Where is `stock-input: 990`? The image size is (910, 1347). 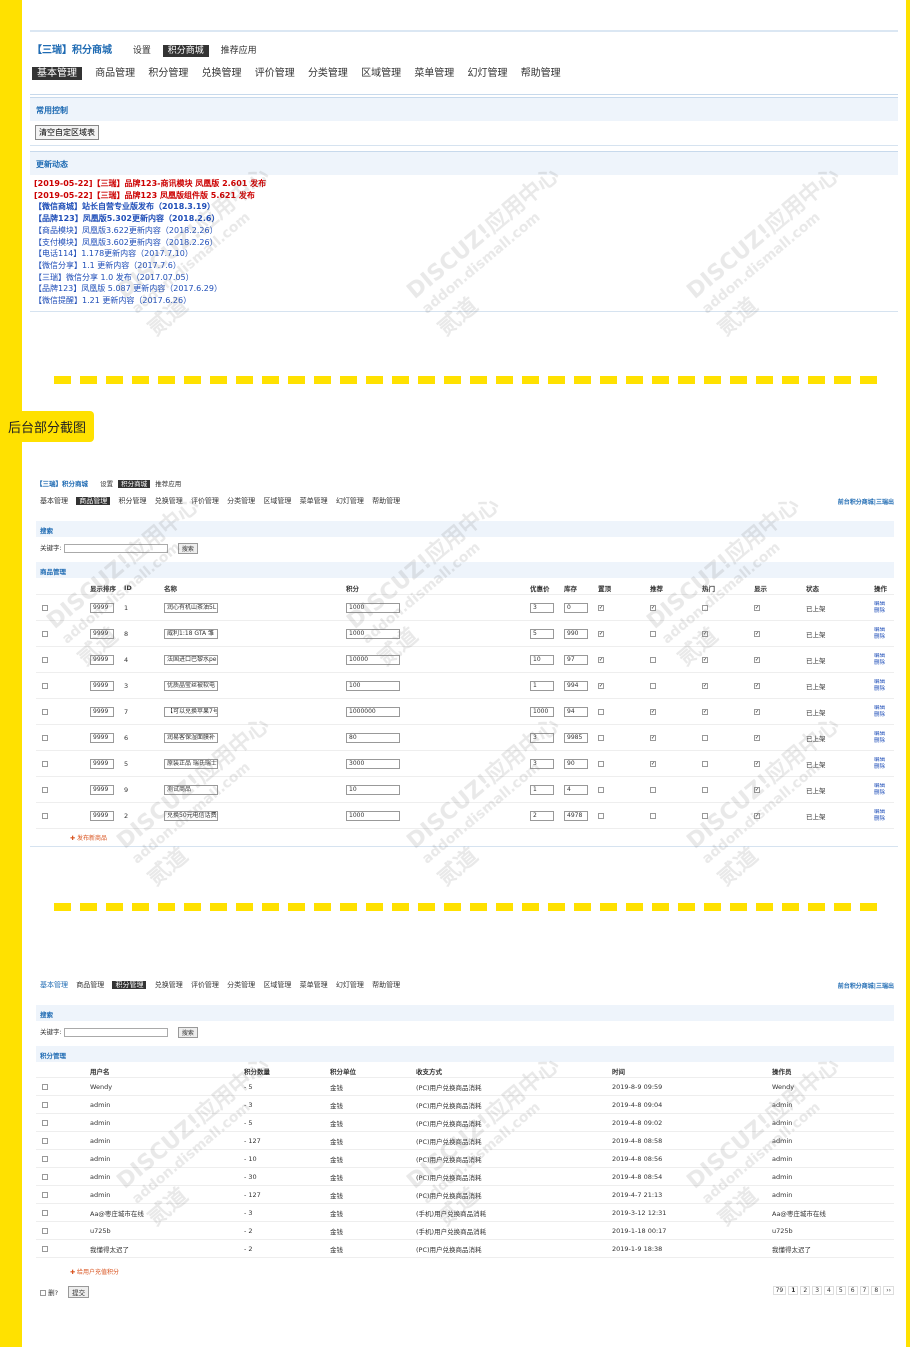 stock-input: 990 is located at coordinates (576, 633).